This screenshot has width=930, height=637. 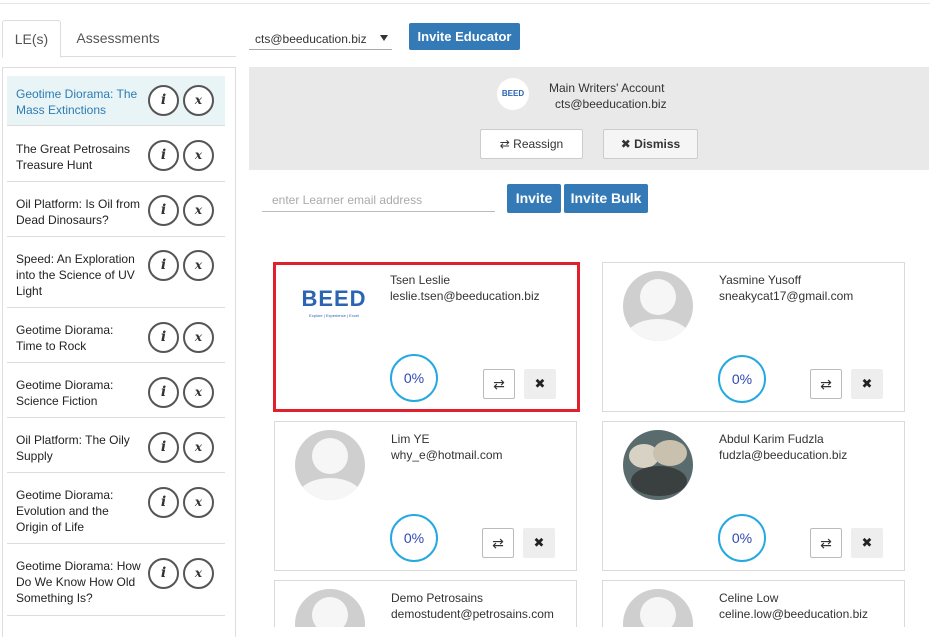 What do you see at coordinates (531, 144) in the screenshot?
I see `reassign-button: ⇄ Reassign` at bounding box center [531, 144].